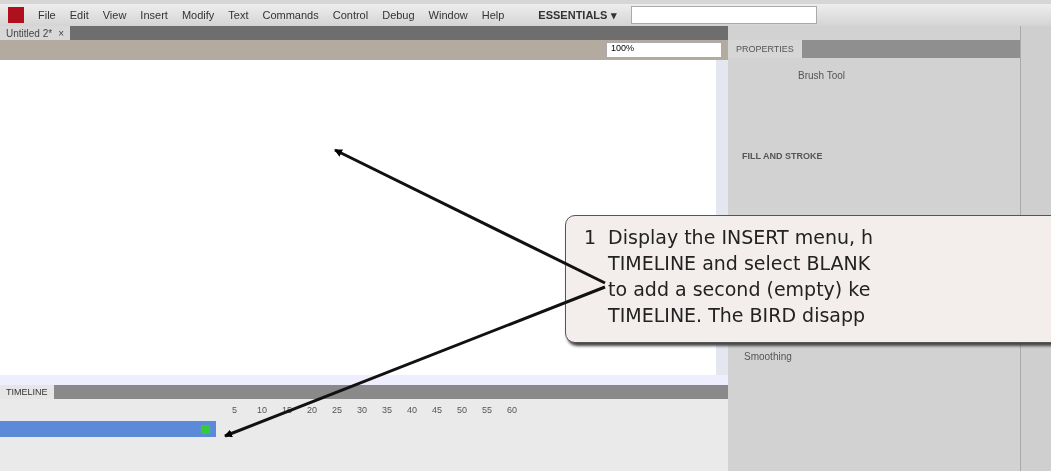 This screenshot has height=471, width=1051. I want to click on timeline-tab: TIMELINE, so click(27, 392).